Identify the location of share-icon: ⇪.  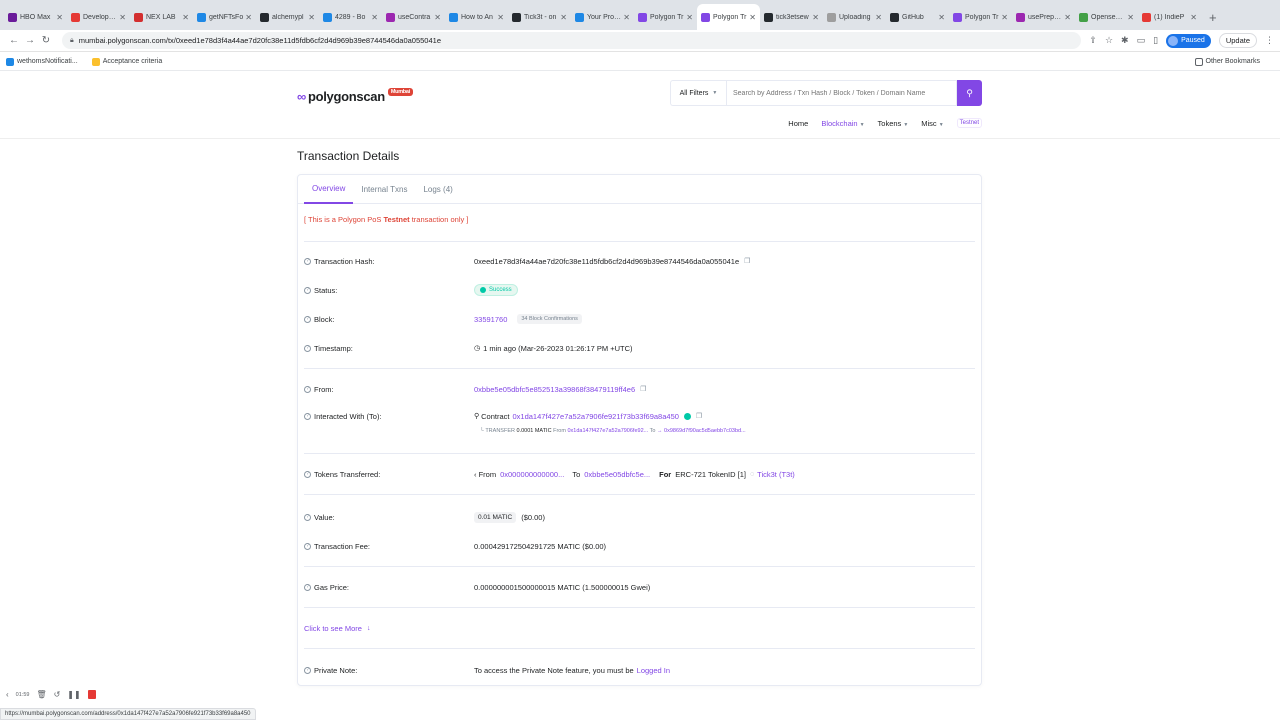
(1093, 40).